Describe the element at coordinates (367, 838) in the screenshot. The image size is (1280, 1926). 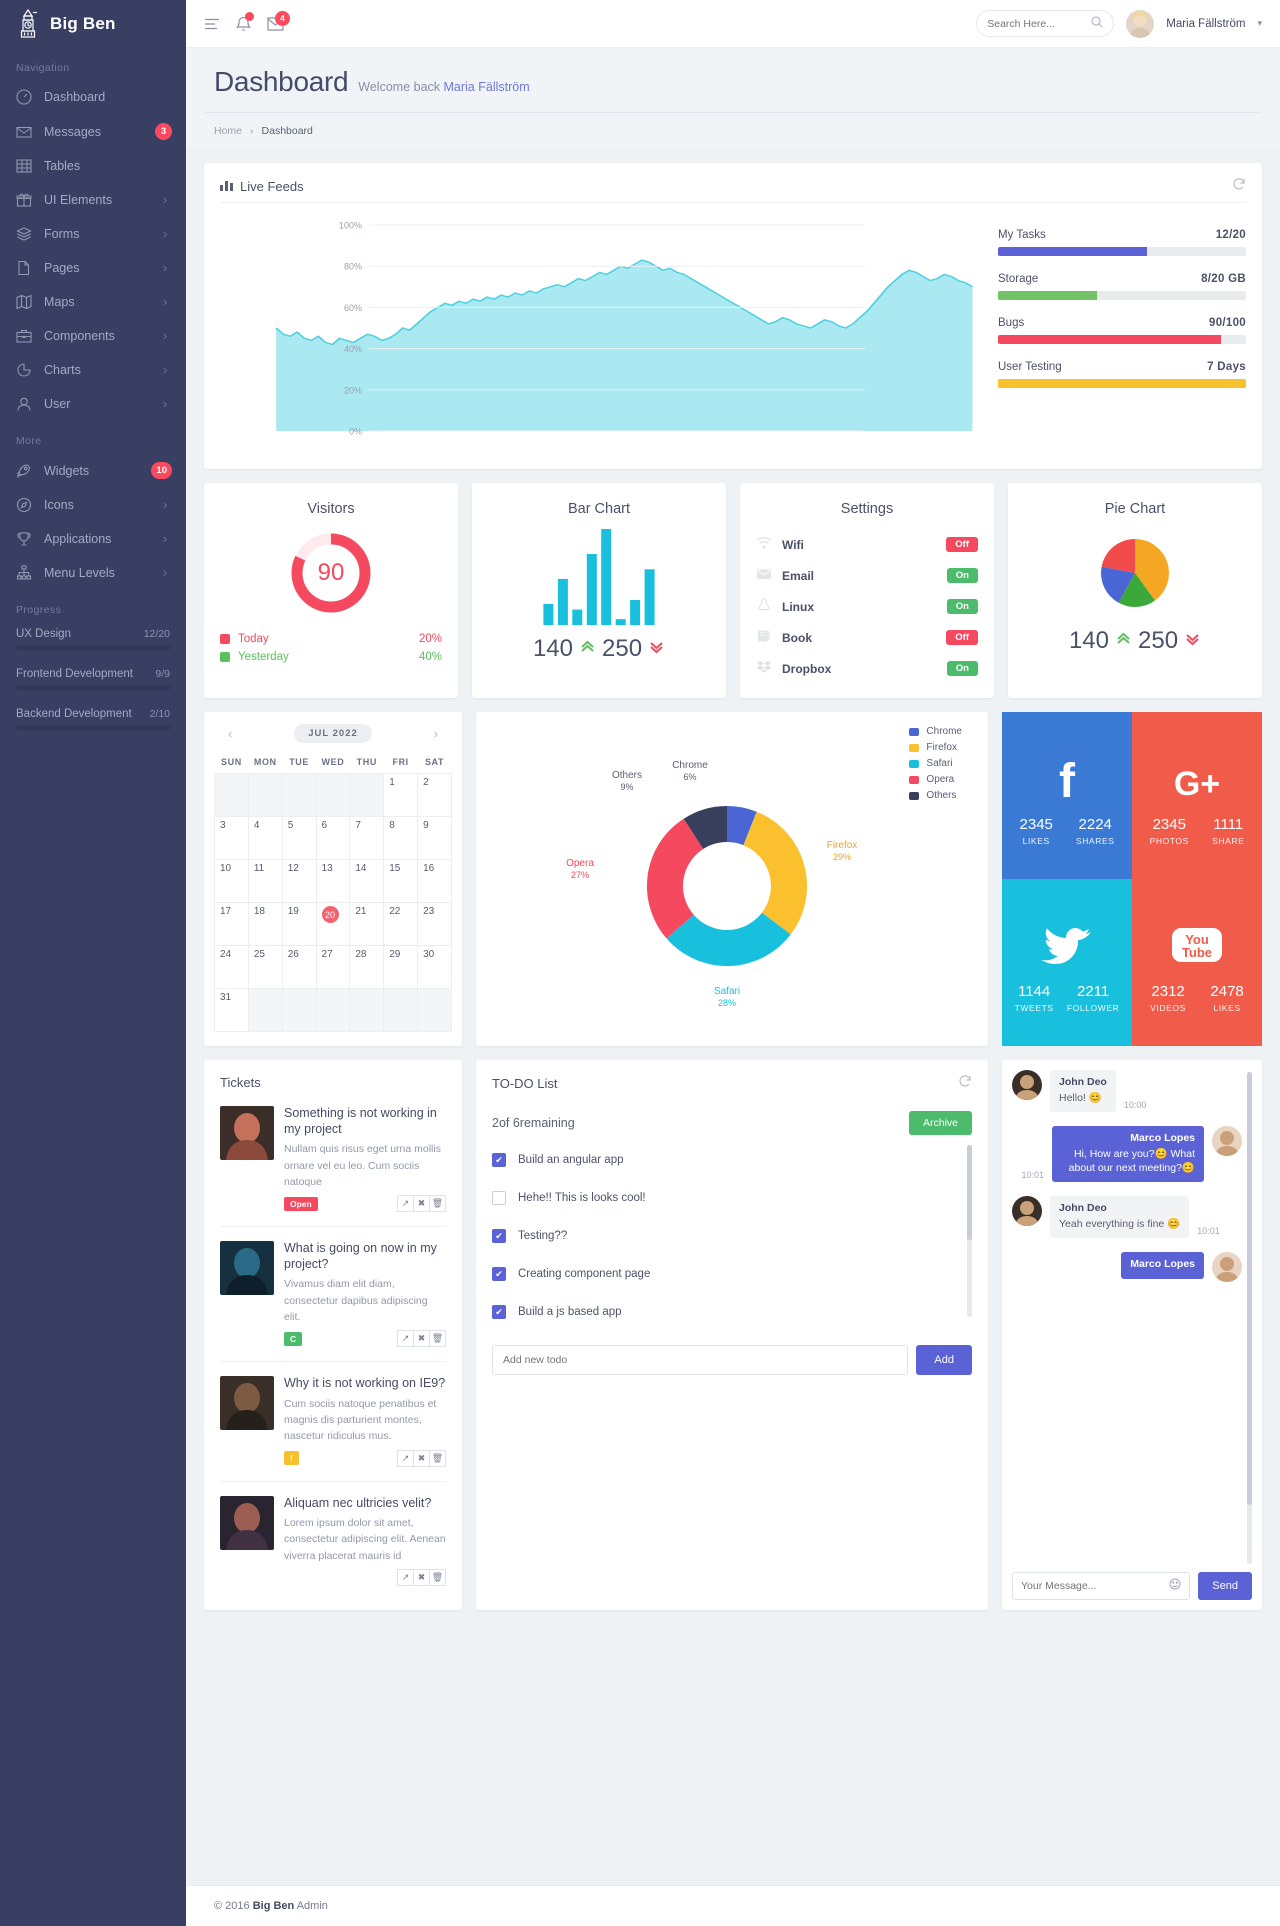
I see `calendar-cell: 7` at that location.